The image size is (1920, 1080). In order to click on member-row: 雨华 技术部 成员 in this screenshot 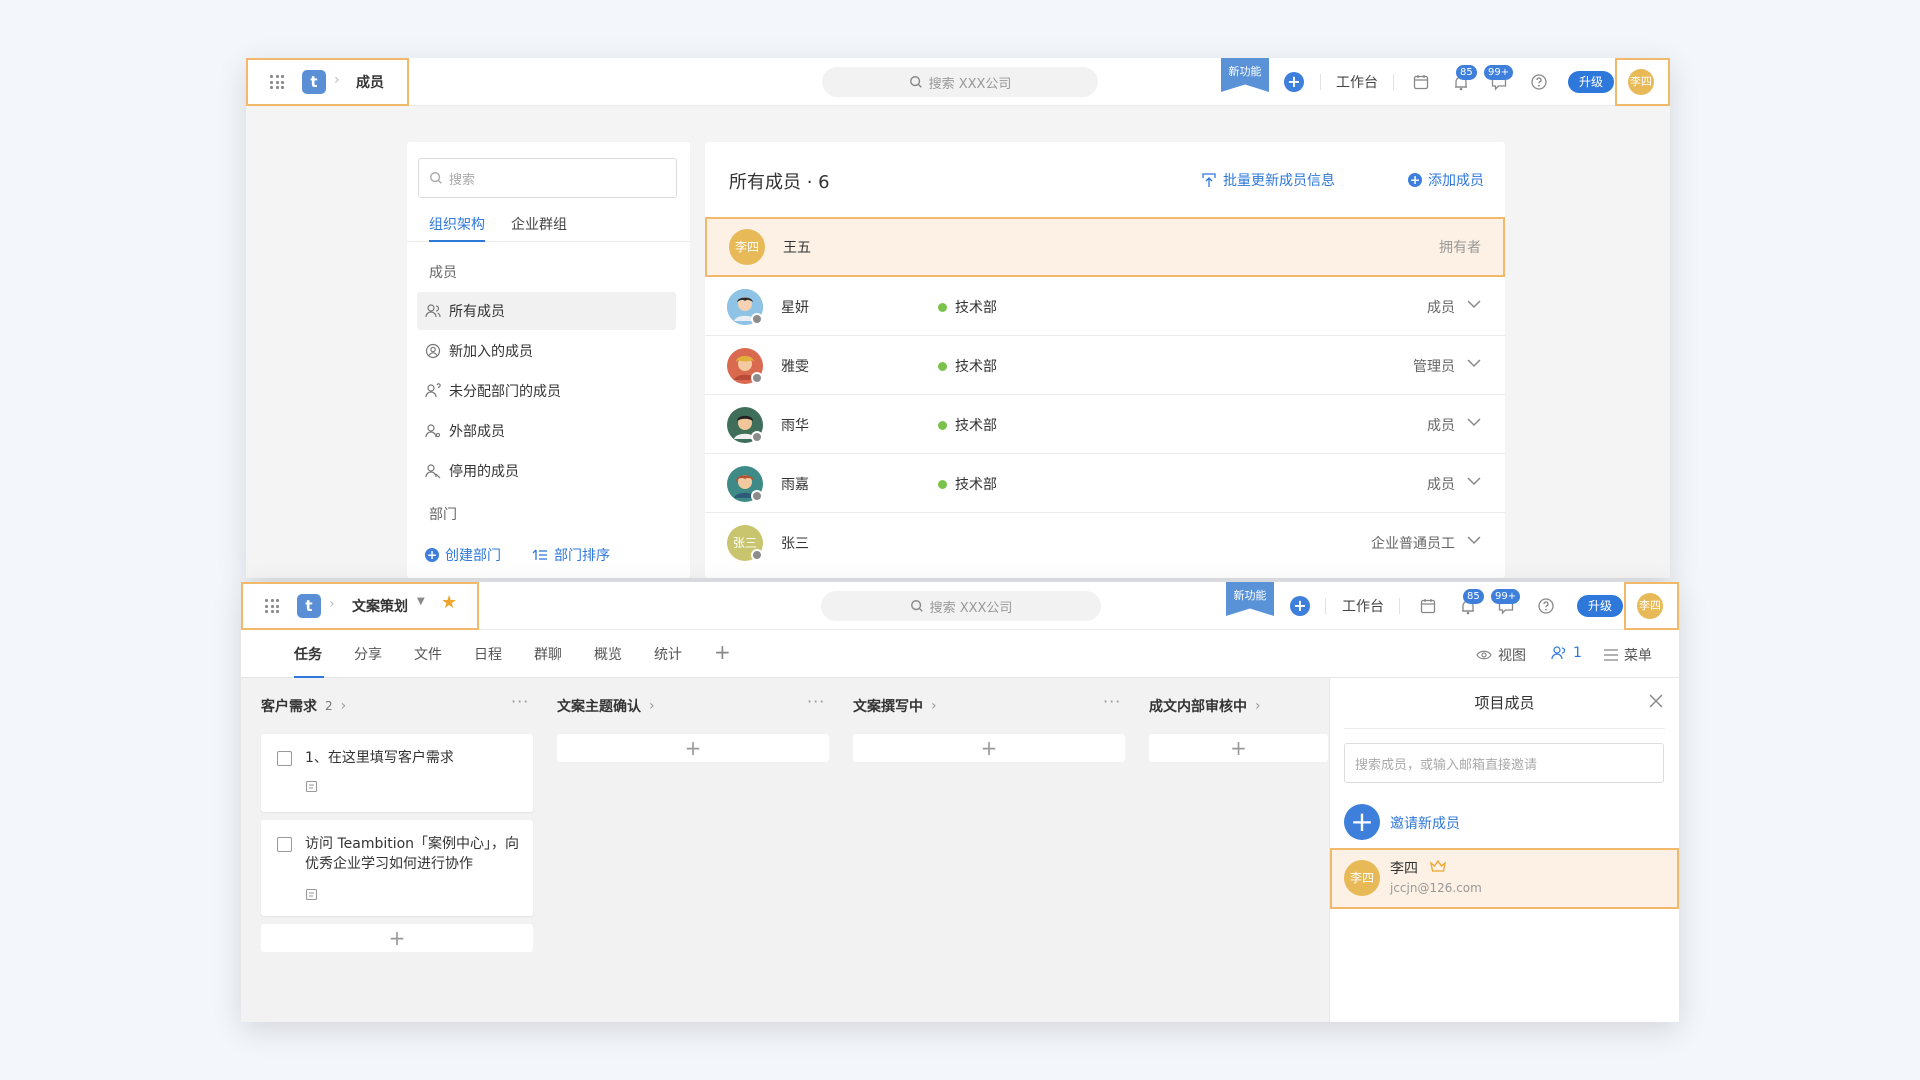, I will do `click(1105, 424)`.